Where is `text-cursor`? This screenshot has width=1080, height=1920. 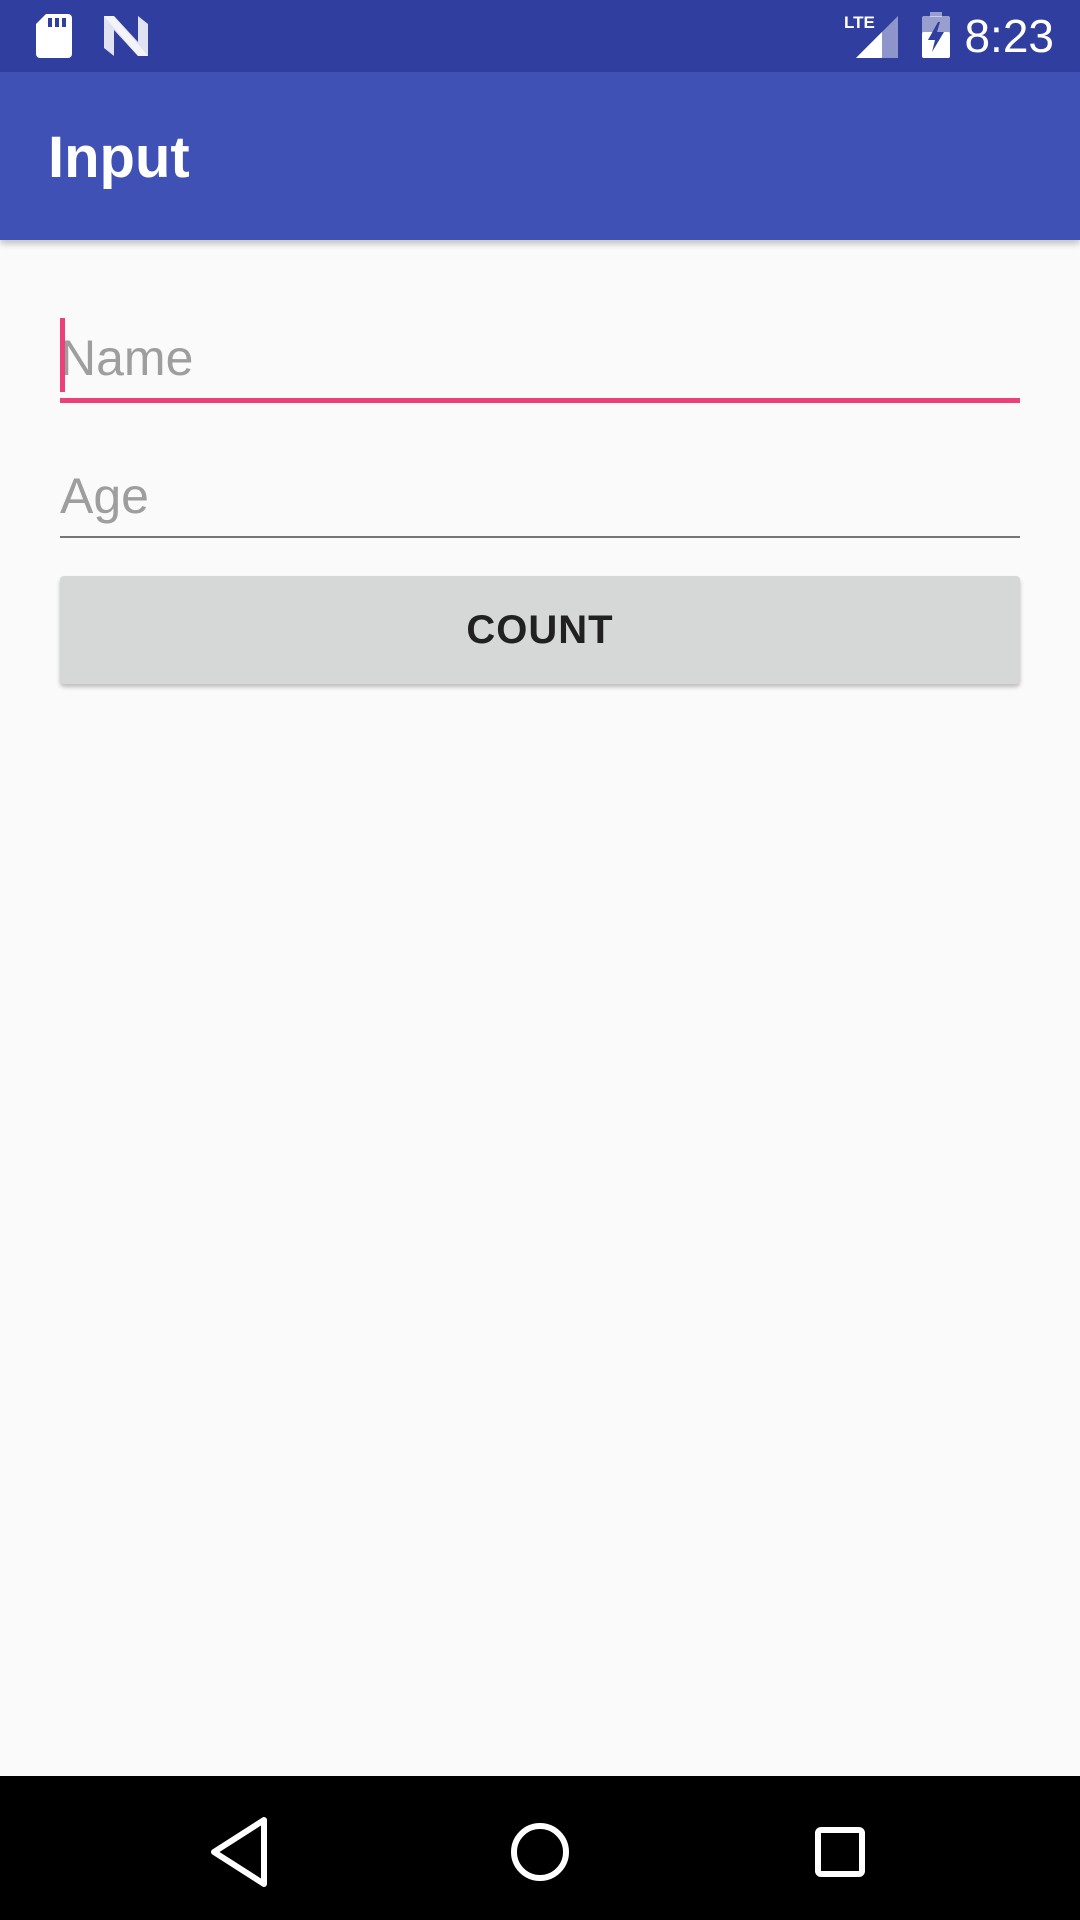
text-cursor is located at coordinates (62, 355).